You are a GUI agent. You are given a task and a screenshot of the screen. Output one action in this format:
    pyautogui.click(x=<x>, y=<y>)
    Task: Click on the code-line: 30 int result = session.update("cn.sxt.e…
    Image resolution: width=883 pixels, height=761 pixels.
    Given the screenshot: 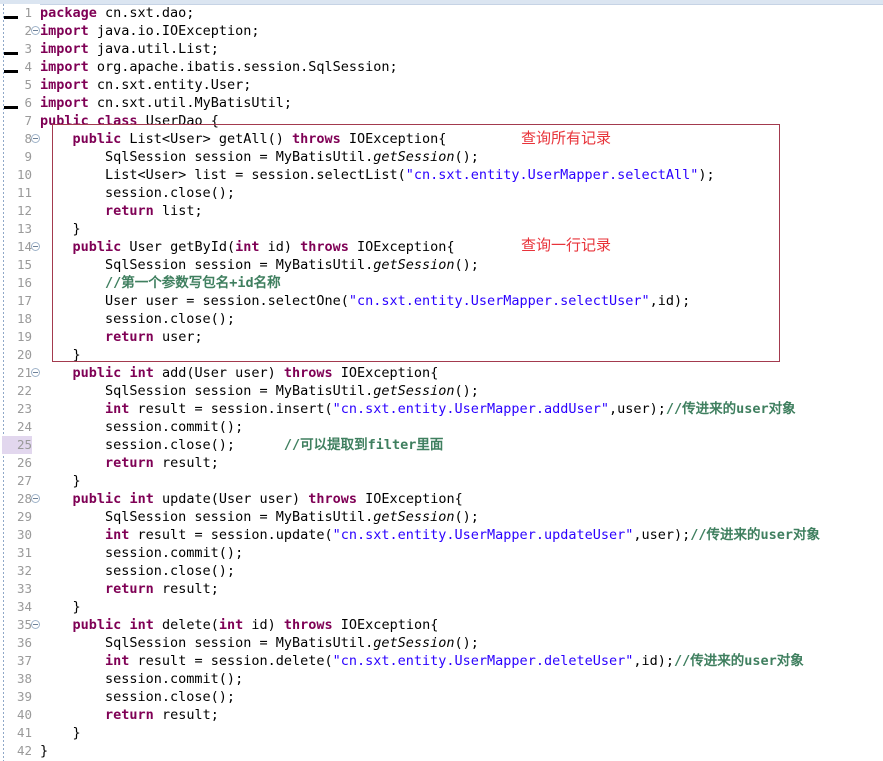 What is the action you would take?
    pyautogui.click(x=450, y=535)
    